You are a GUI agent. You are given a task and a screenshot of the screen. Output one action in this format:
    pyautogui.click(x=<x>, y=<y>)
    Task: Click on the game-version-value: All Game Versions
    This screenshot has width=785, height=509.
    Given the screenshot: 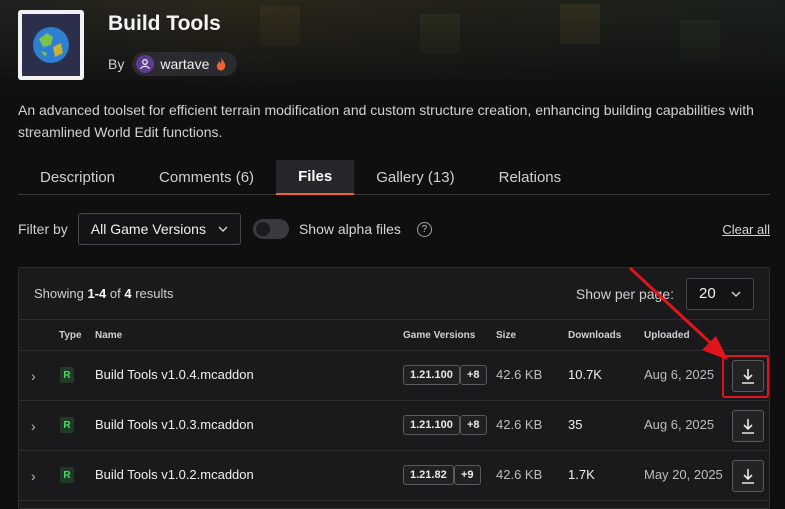 What is the action you would take?
    pyautogui.click(x=148, y=229)
    